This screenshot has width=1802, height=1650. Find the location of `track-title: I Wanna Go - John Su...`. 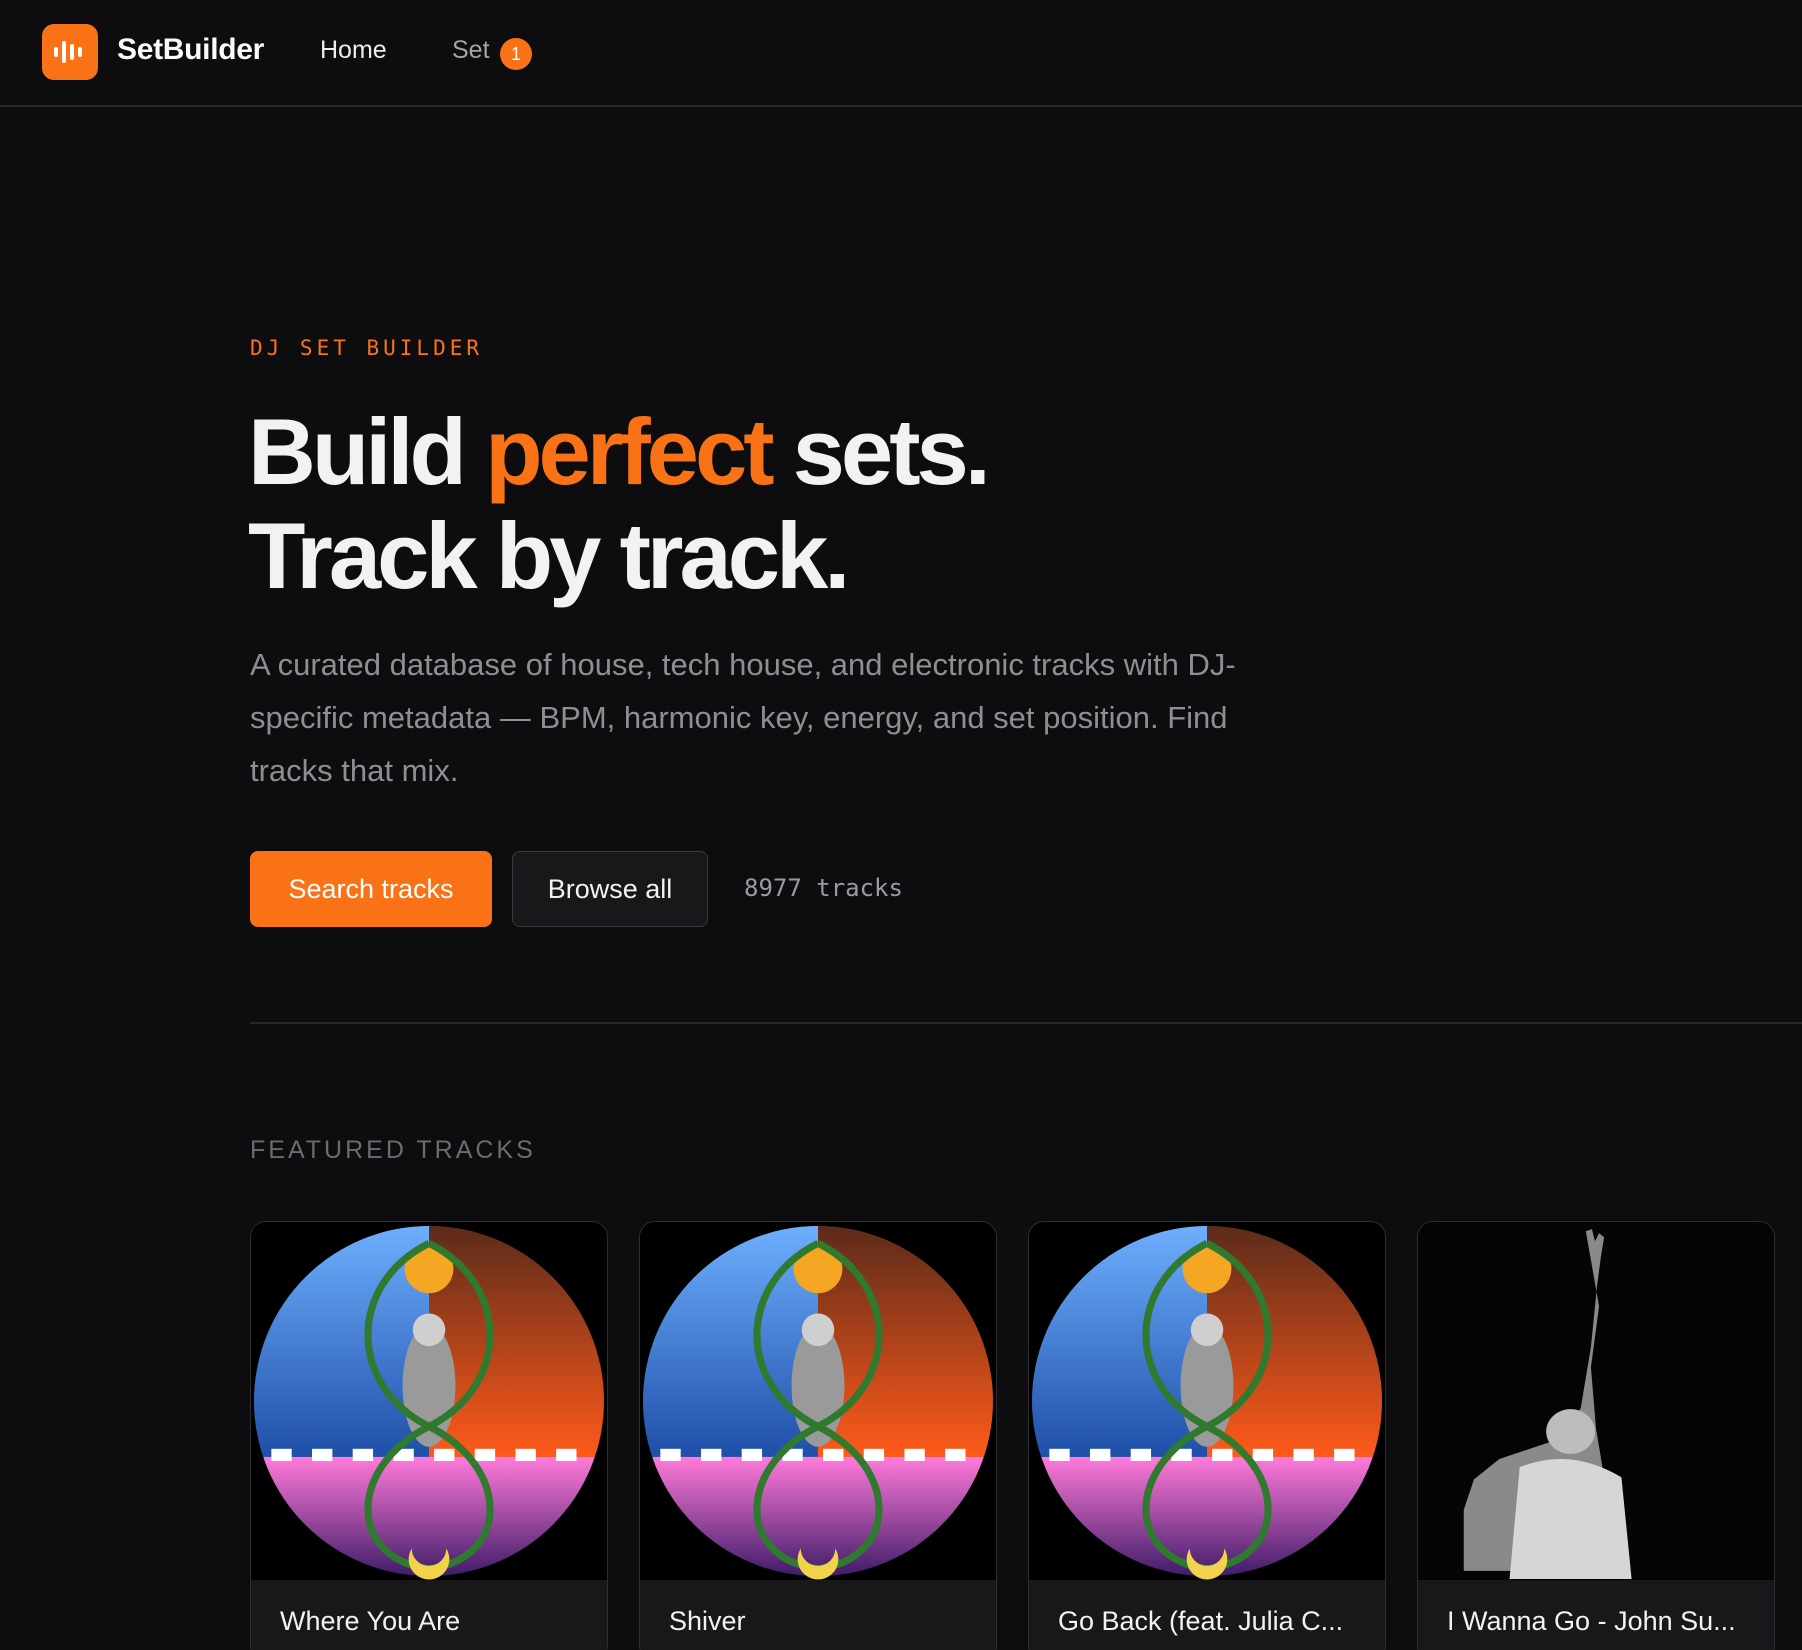

track-title: I Wanna Go - John Su... is located at coordinates (1597, 1621).